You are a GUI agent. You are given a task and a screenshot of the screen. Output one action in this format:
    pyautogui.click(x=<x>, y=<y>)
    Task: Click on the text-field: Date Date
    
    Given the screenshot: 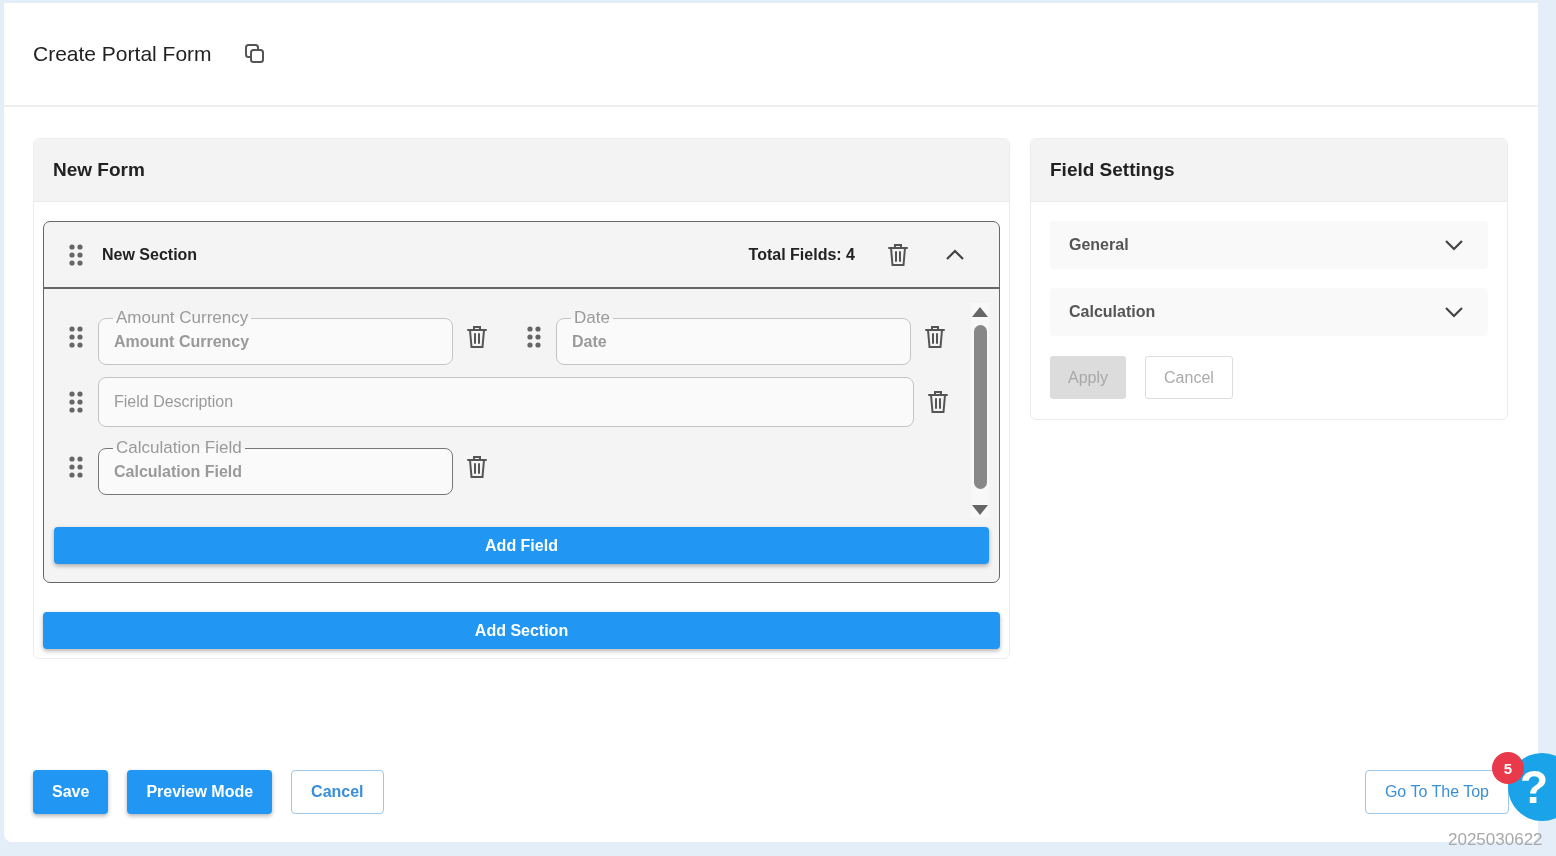 What is the action you would take?
    pyautogui.click(x=733, y=337)
    